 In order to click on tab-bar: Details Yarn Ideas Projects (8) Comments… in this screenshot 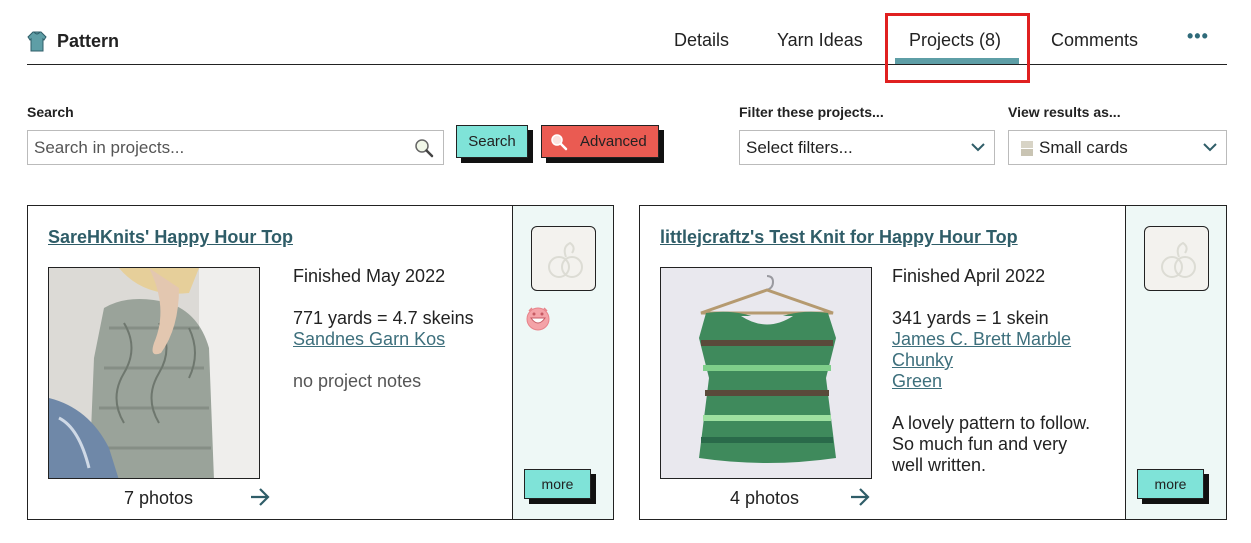, I will do `click(962, 32)`.